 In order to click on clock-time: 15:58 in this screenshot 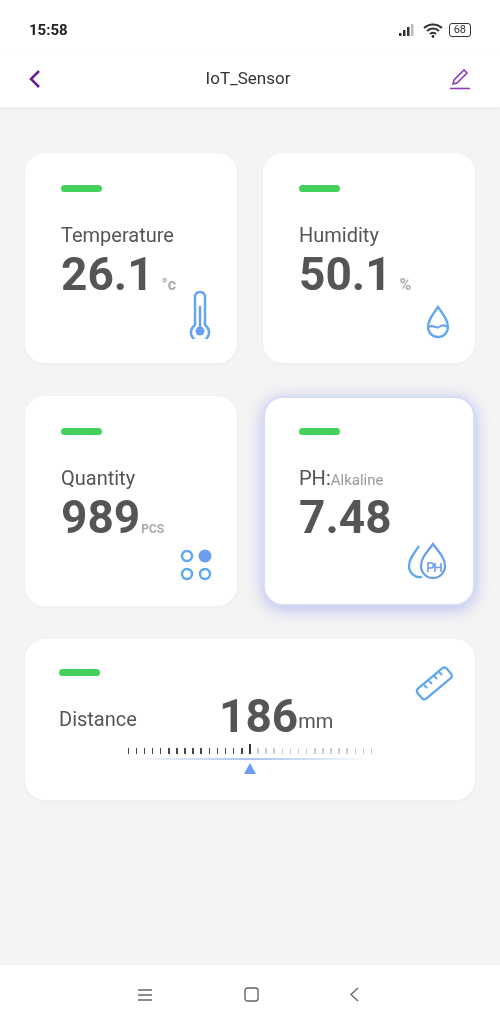, I will do `click(48, 30)`.